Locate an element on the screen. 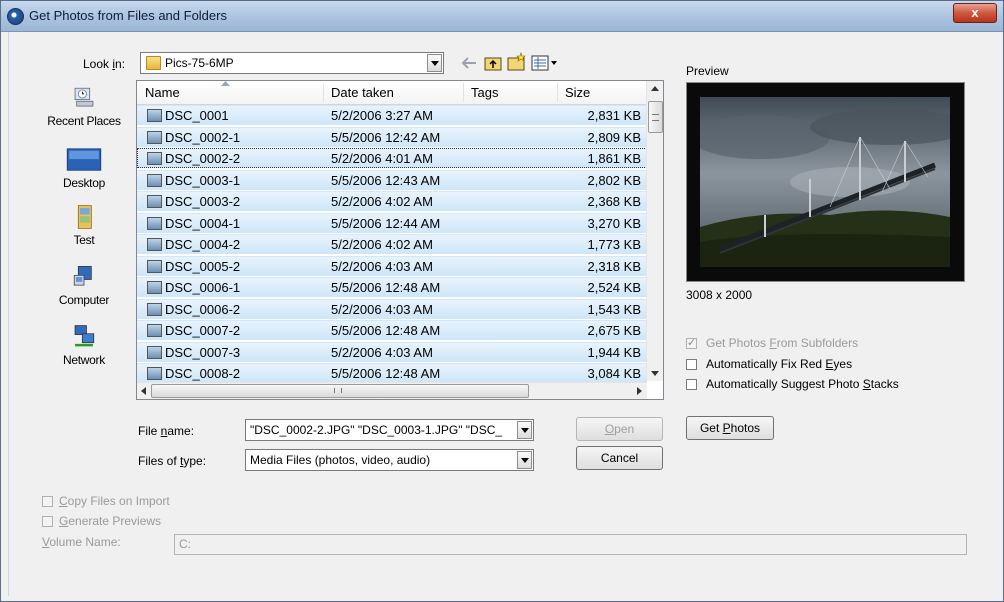  date-taken-cell: 5/2/2006 3:27 AM is located at coordinates (382, 115).